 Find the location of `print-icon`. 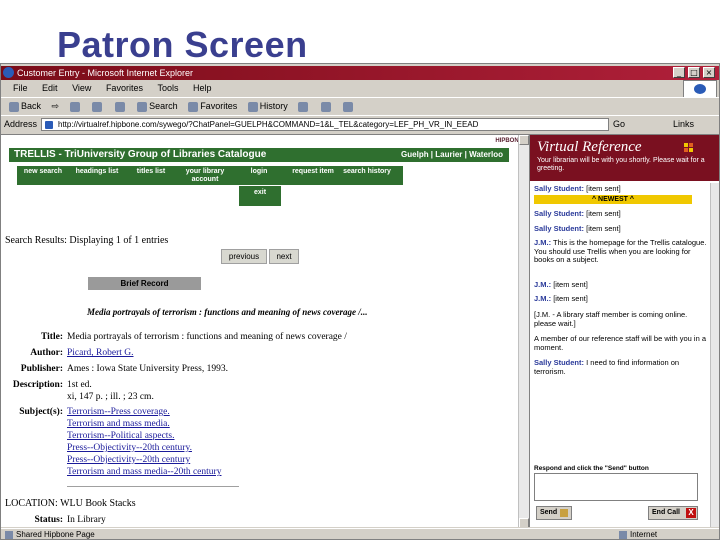

print-icon is located at coordinates (325, 106).